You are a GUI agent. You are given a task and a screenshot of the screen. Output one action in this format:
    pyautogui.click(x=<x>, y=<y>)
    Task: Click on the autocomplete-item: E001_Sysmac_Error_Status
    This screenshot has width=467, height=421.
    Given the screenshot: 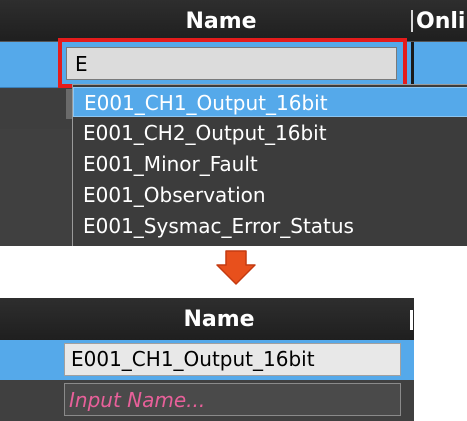 What is the action you would take?
    pyautogui.click(x=270, y=226)
    